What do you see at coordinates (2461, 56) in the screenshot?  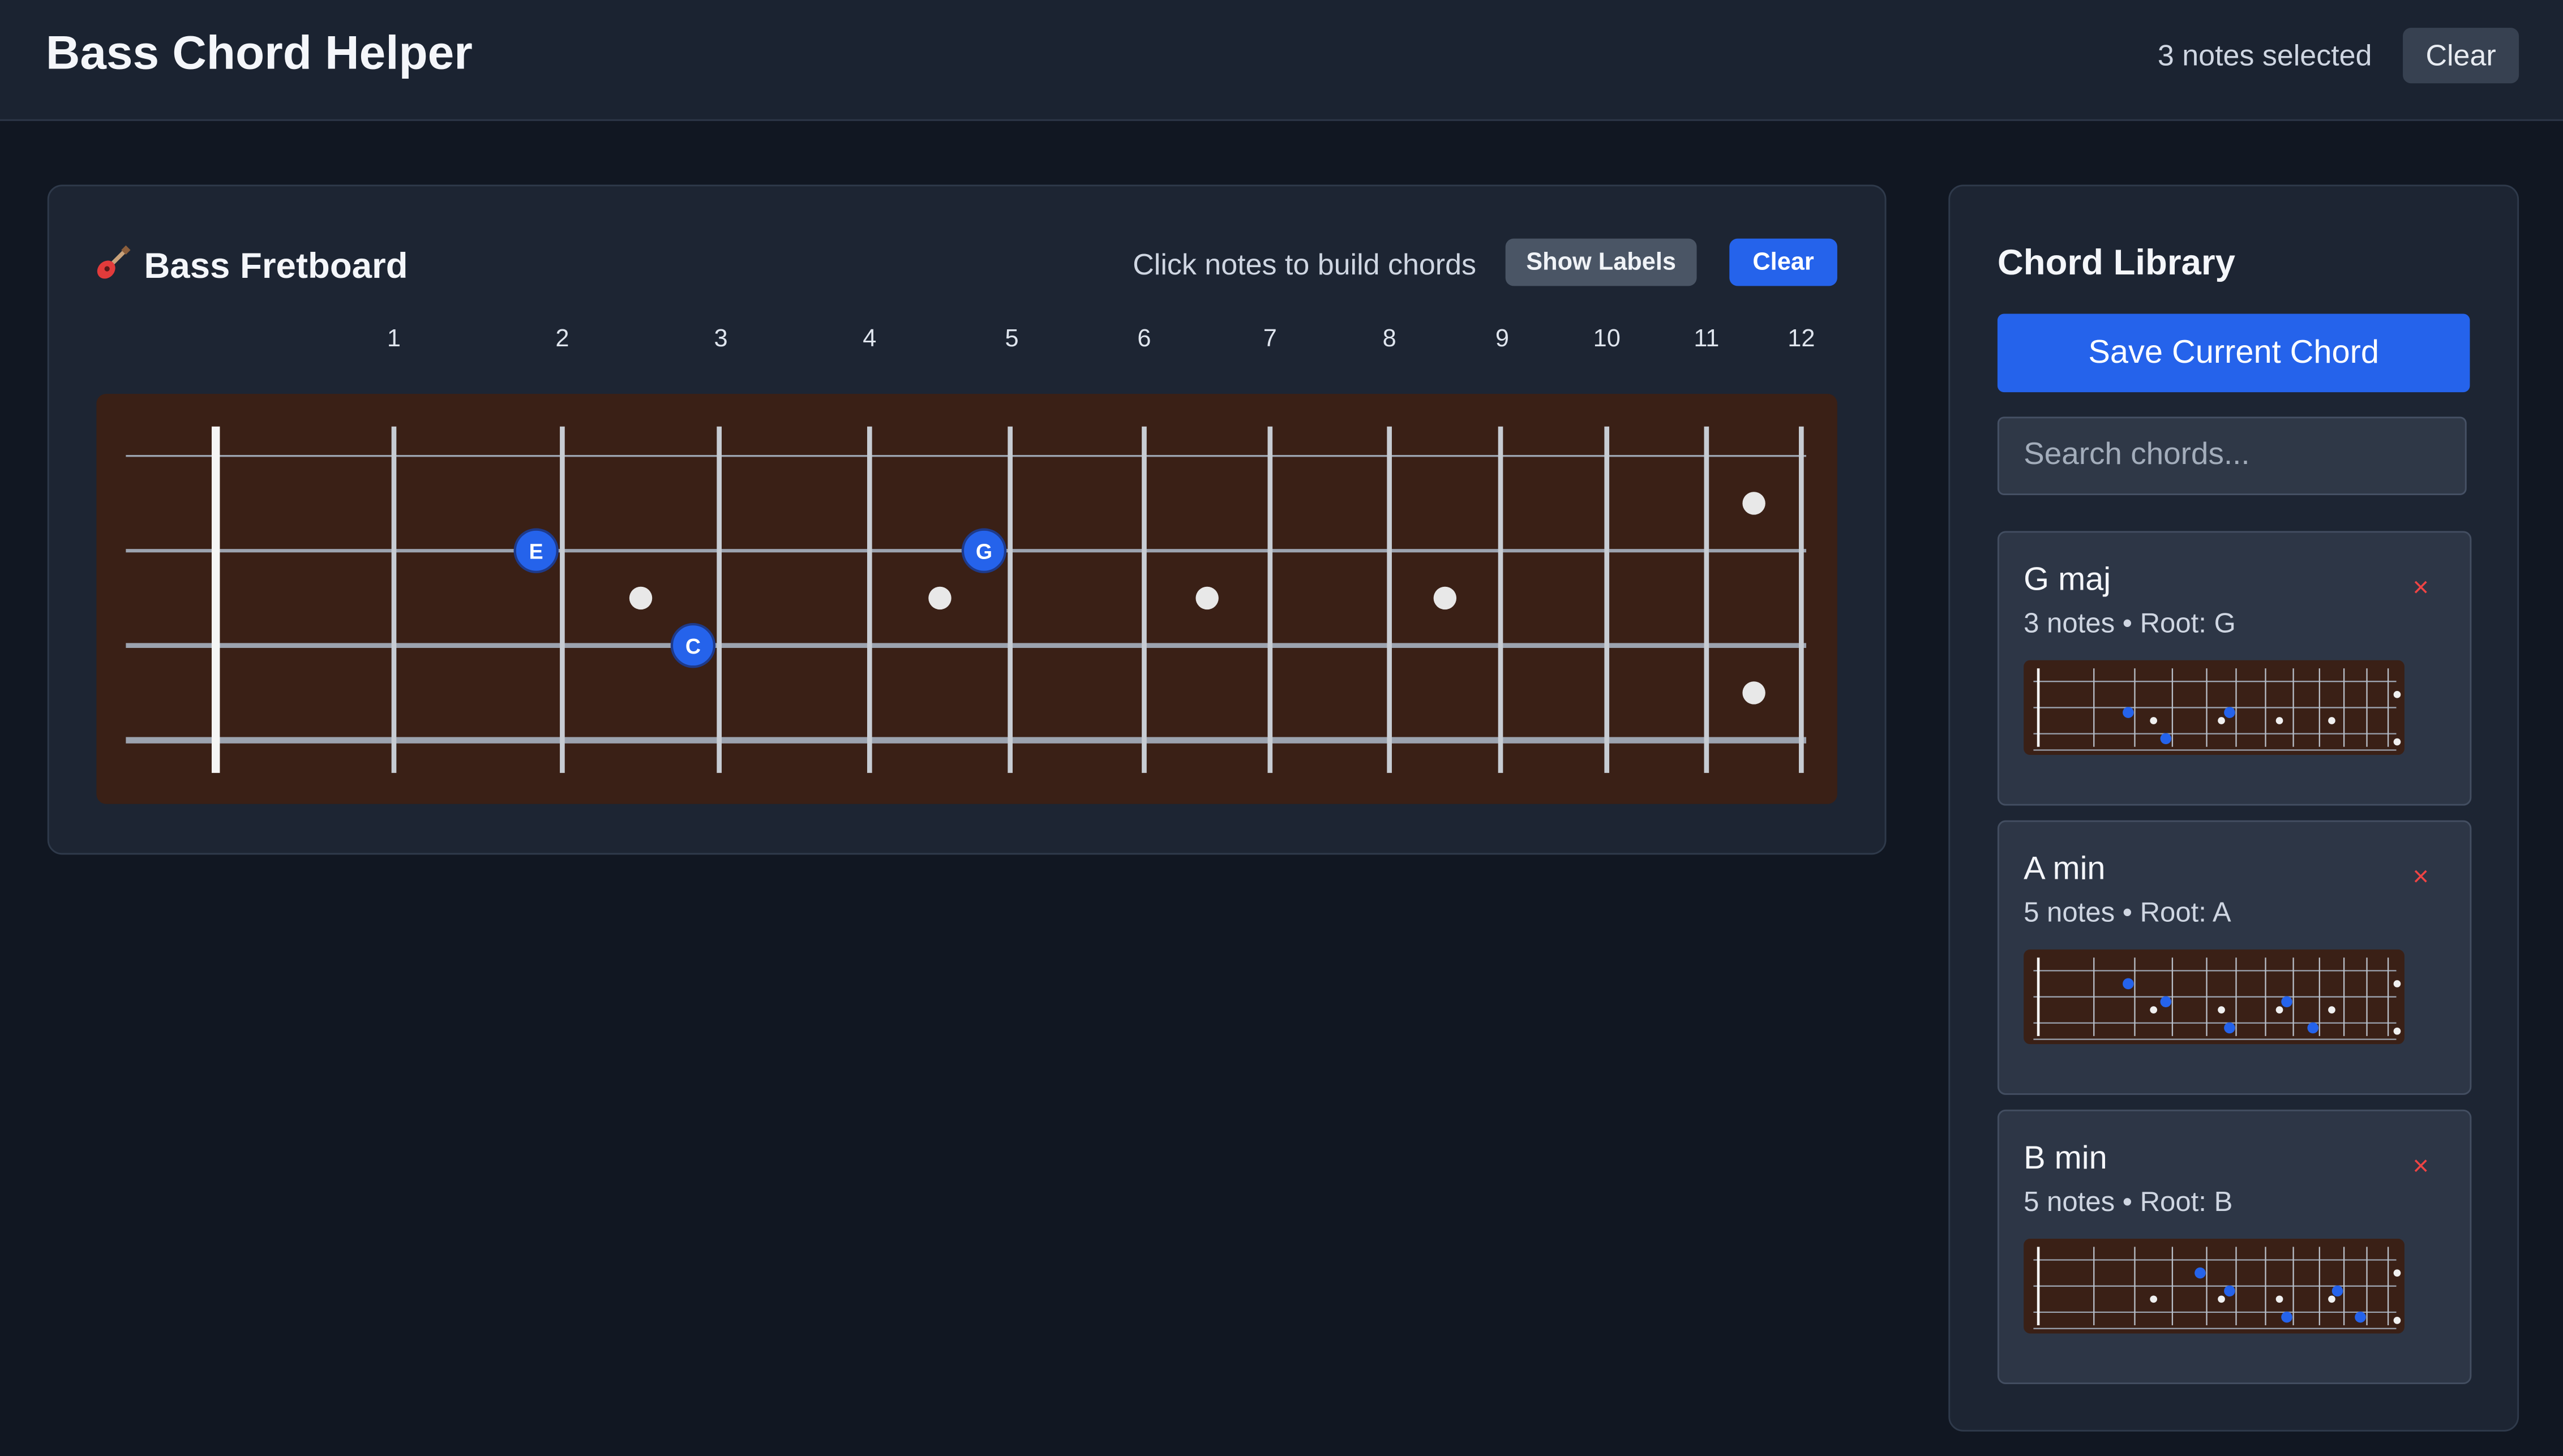 I see `header-clear-button: Clear` at bounding box center [2461, 56].